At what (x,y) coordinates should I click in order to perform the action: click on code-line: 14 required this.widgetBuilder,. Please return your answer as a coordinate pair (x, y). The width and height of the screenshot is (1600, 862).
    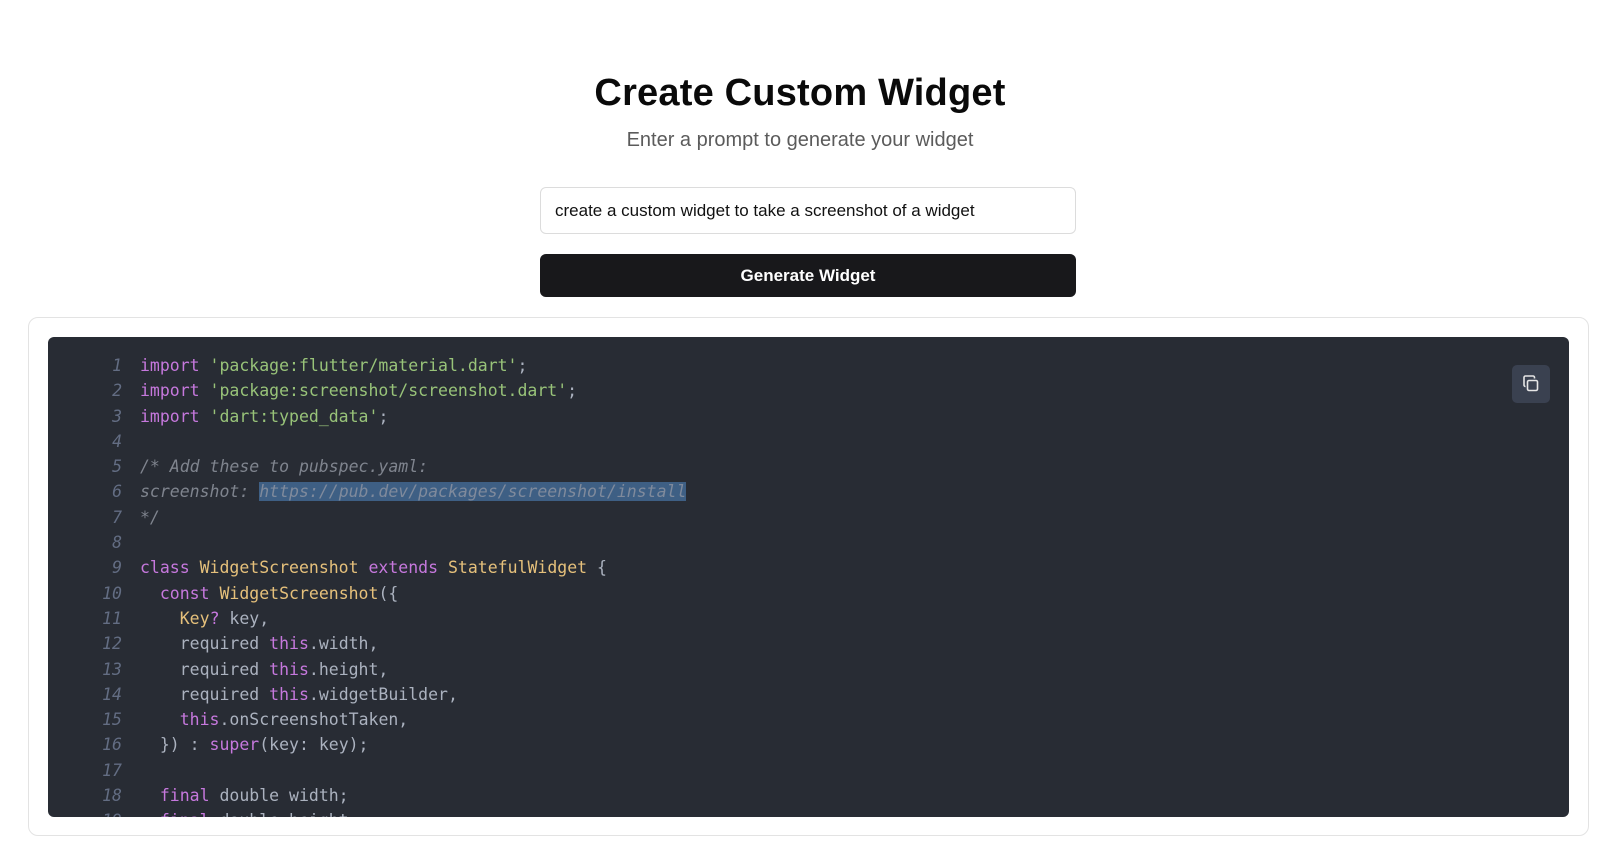
    Looking at the image, I should click on (808, 694).